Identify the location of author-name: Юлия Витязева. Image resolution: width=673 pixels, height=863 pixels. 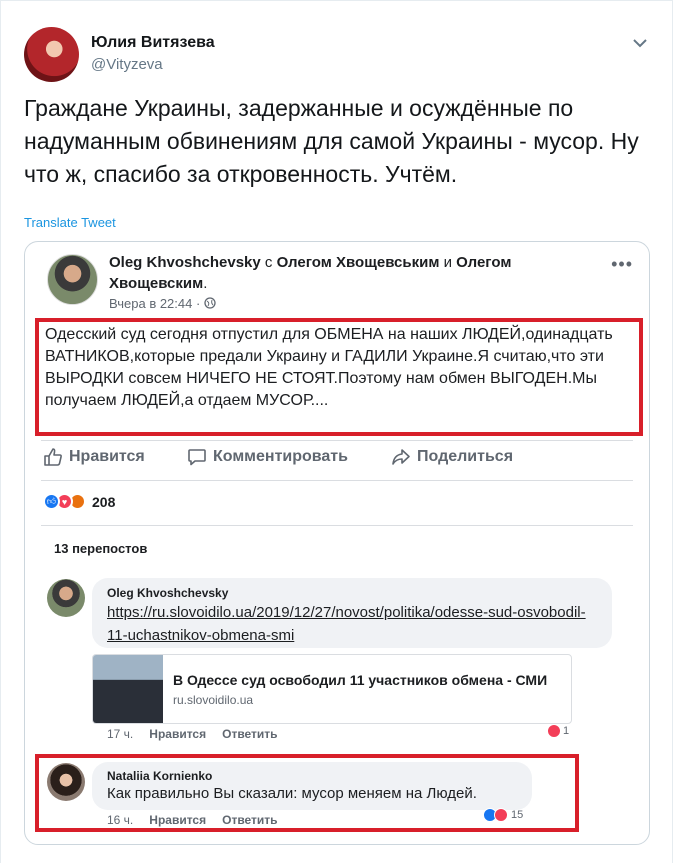
(153, 43).